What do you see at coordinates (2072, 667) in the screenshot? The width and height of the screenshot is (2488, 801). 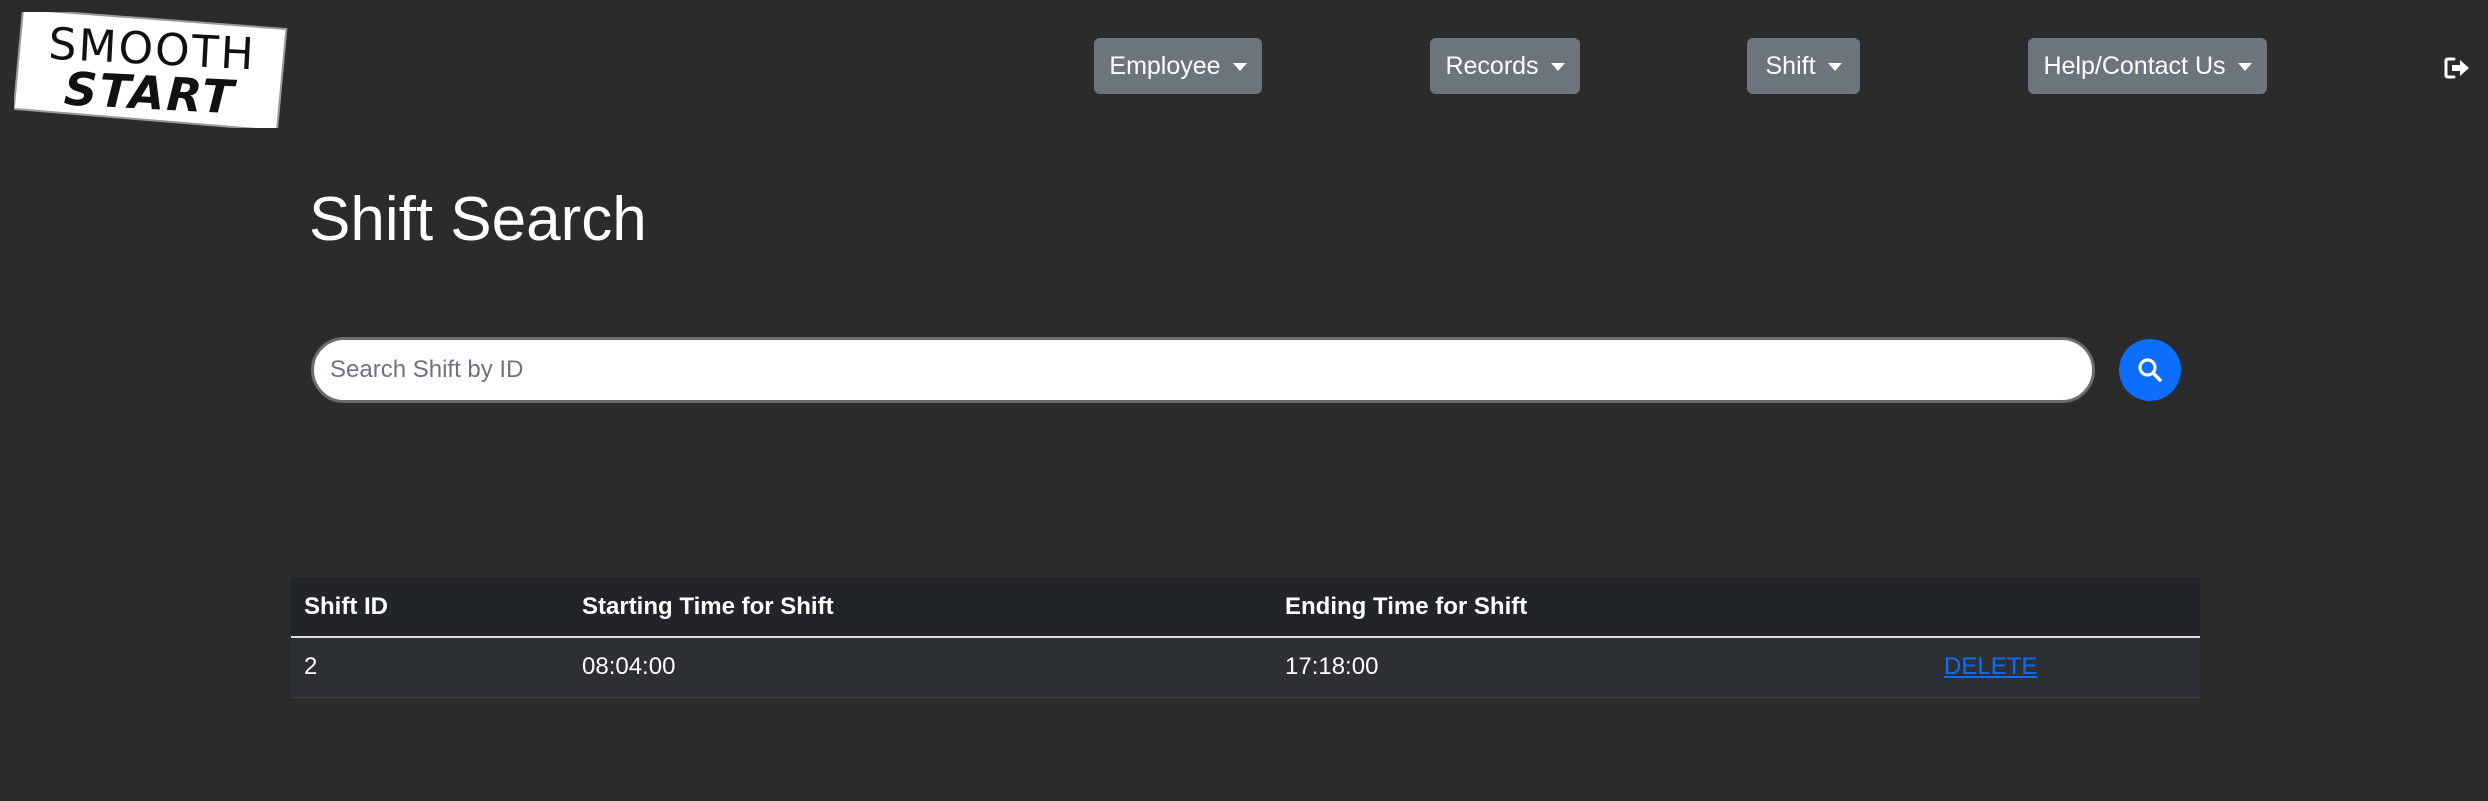 I see `cell-actions: DELETE` at bounding box center [2072, 667].